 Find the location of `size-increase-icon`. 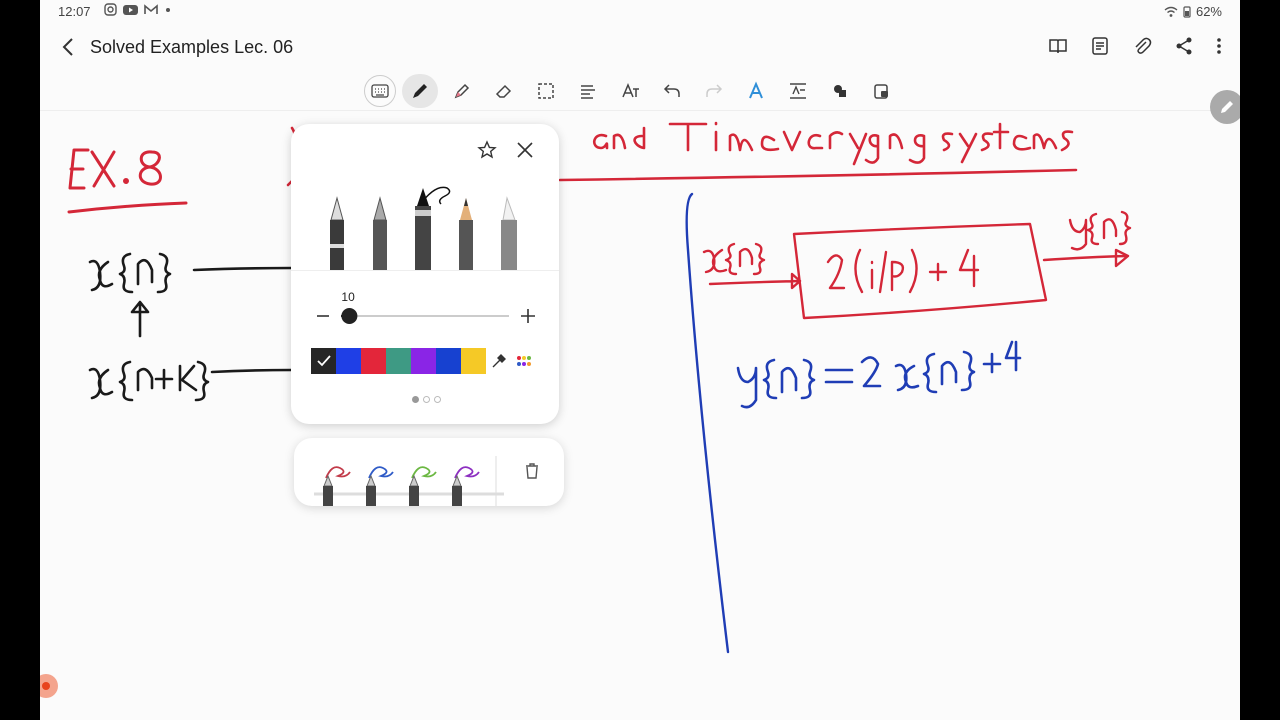

size-increase-icon is located at coordinates (528, 316).